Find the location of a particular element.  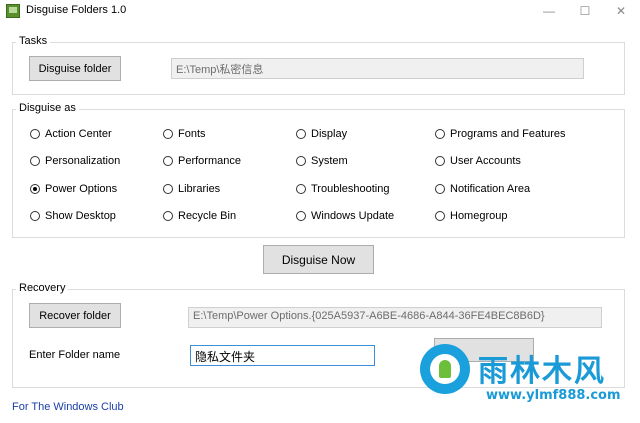

radio-label: Programs and Features is located at coordinates (508, 134).